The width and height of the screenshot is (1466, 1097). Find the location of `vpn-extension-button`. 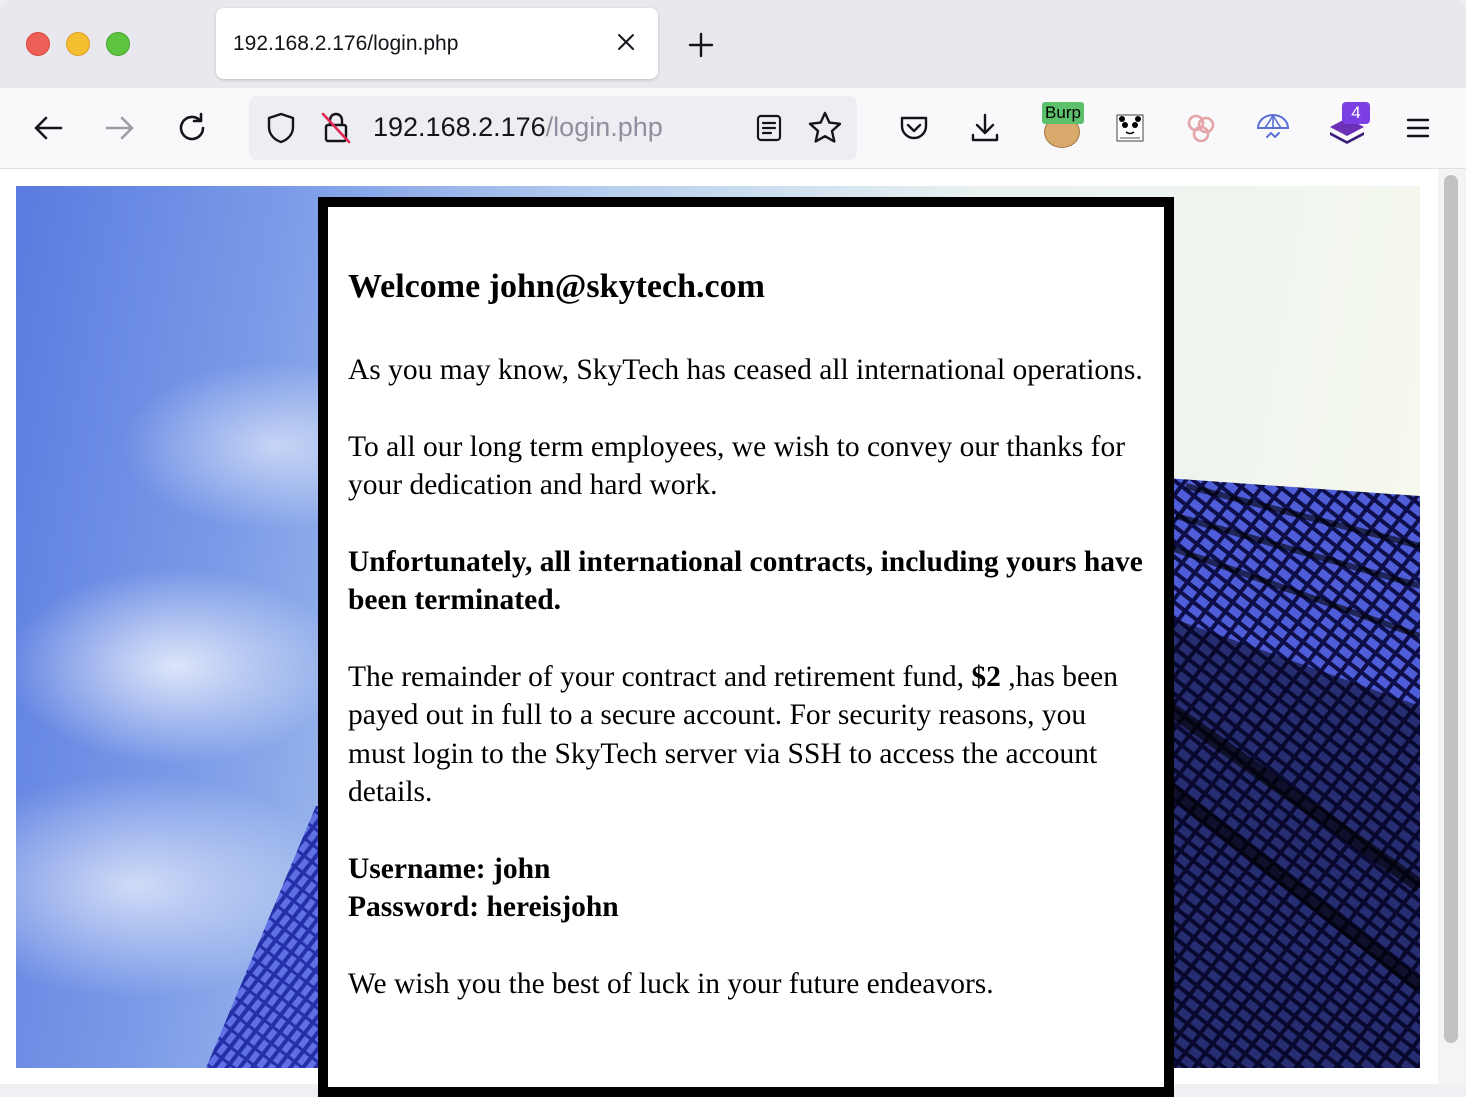

vpn-extension-button is located at coordinates (1273, 128).